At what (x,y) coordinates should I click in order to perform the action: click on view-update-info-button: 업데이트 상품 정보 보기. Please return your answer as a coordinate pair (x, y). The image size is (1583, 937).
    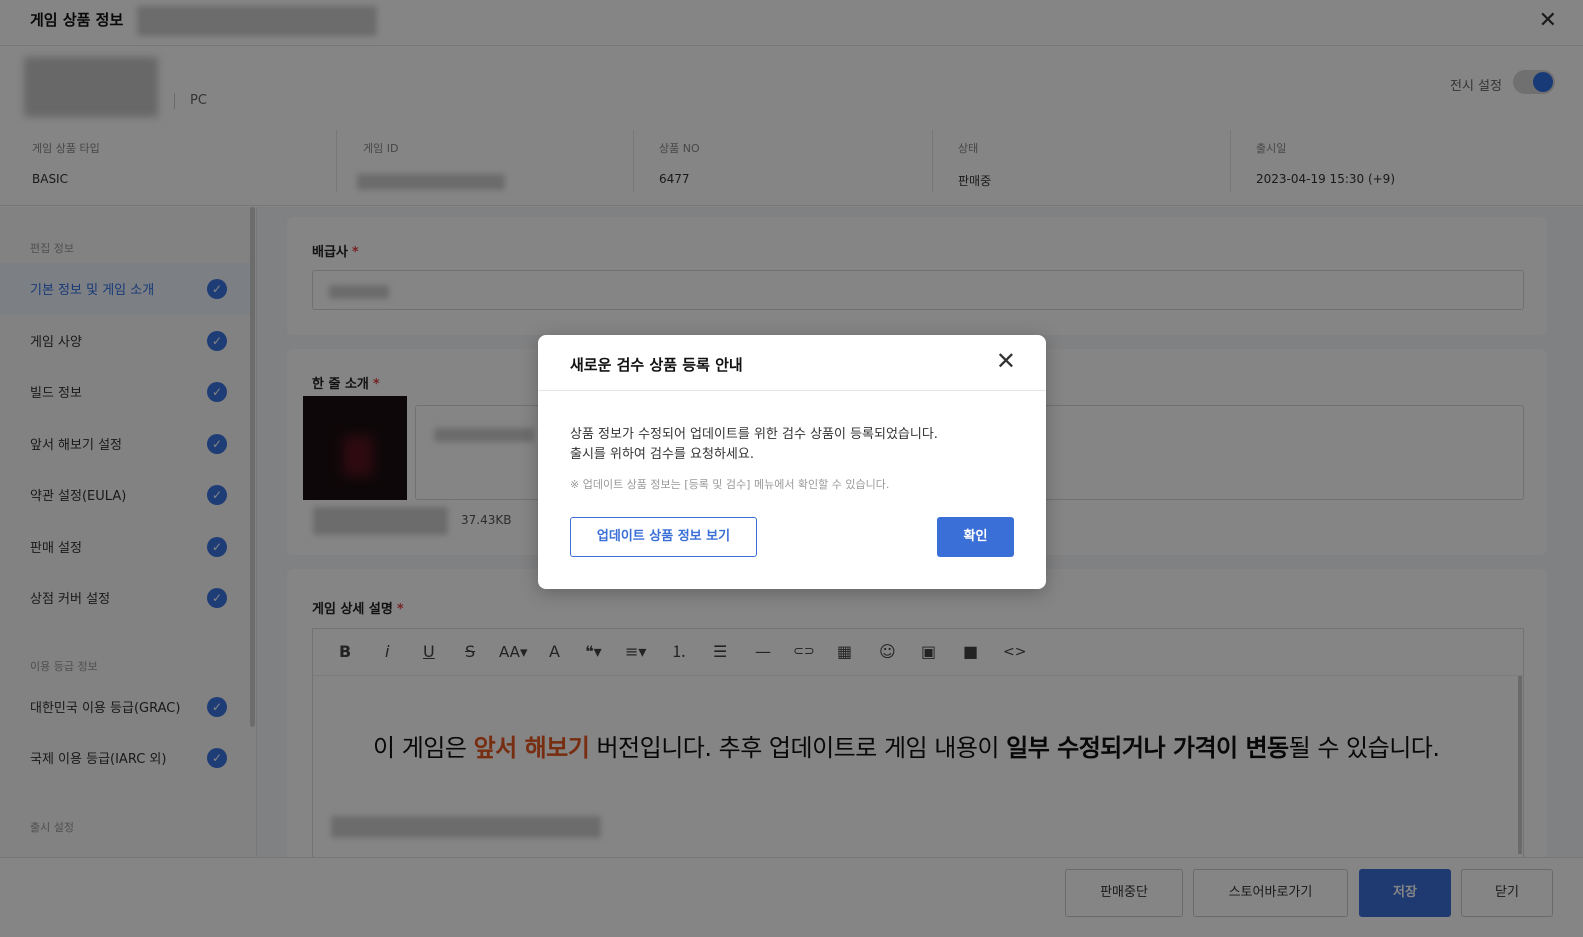
    Looking at the image, I should click on (663, 537).